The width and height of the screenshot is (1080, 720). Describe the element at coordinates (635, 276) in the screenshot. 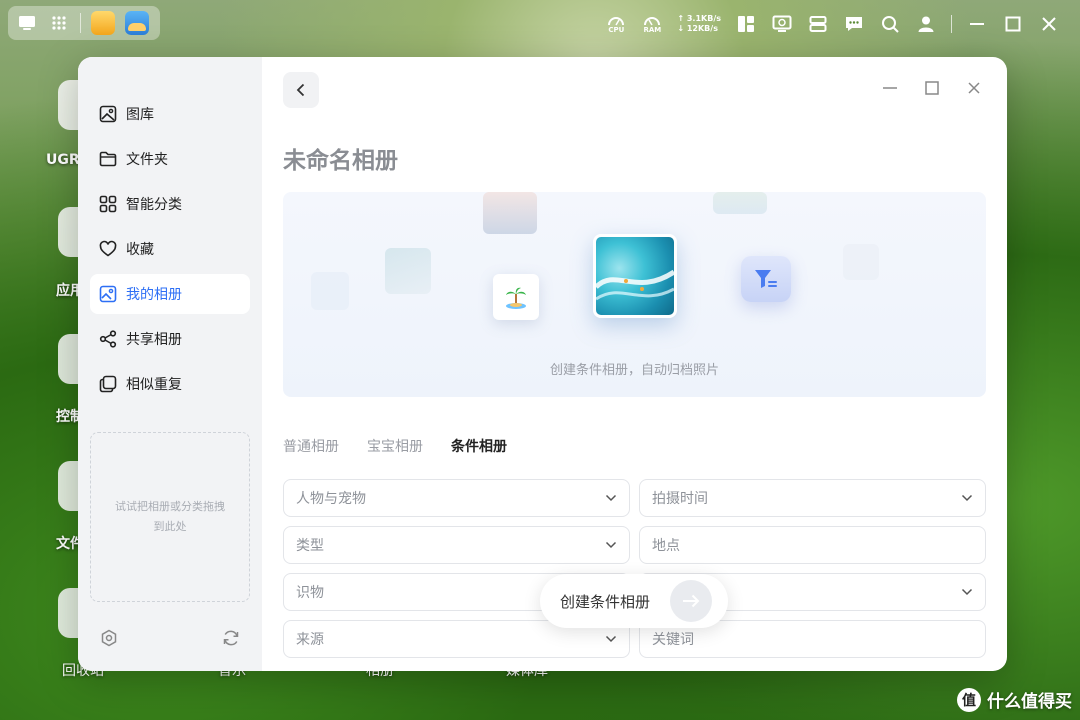

I see `featured-photo` at that location.